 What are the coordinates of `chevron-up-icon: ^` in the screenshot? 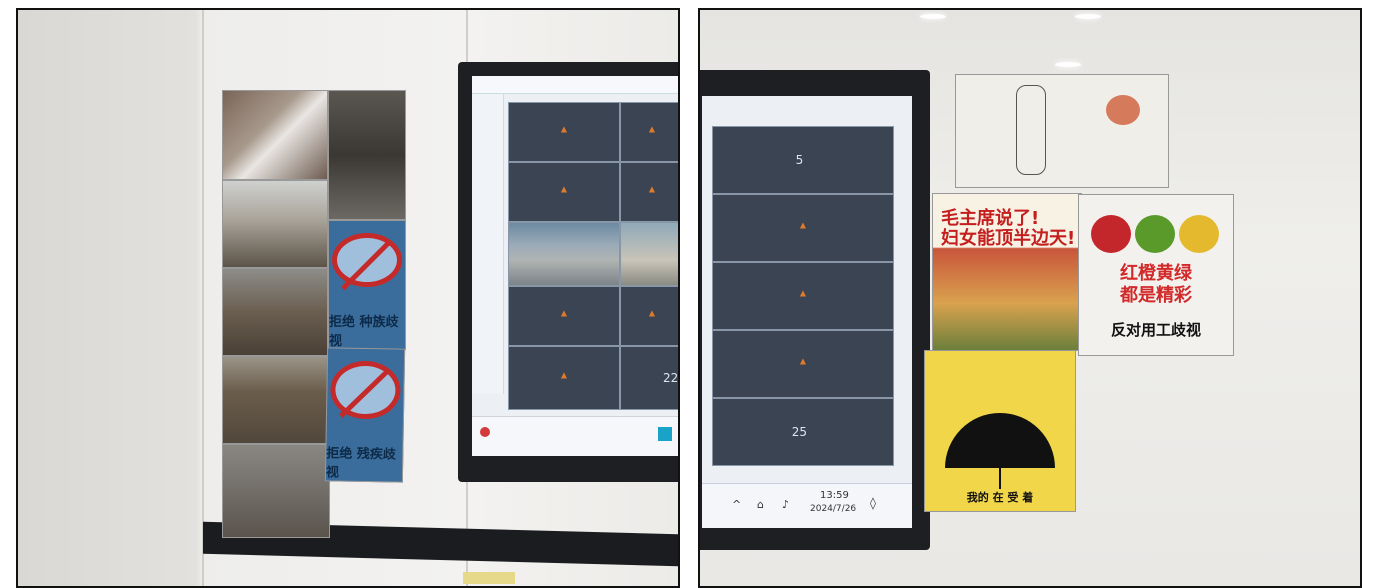 It's located at (736, 504).